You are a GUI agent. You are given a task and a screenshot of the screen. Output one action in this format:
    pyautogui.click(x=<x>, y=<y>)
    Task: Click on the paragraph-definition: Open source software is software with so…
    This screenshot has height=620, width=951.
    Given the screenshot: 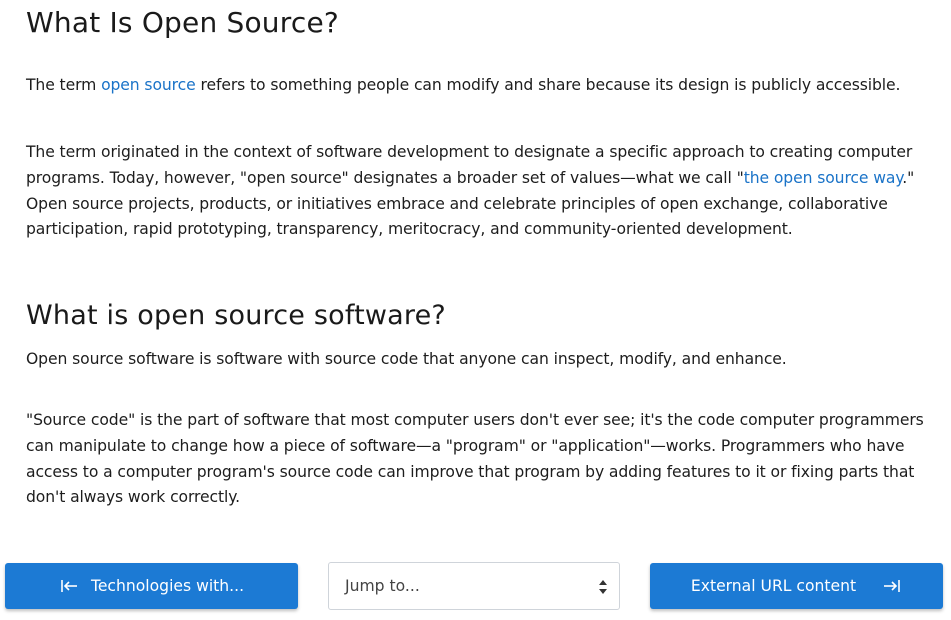 What is the action you would take?
    pyautogui.click(x=406, y=359)
    